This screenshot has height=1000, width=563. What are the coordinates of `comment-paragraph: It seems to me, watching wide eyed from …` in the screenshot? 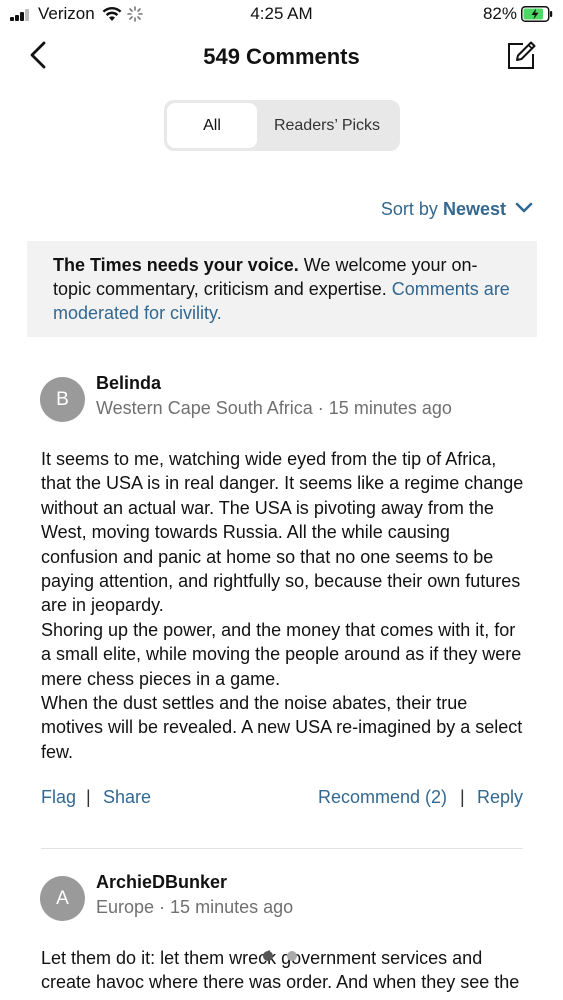 It's located at (282, 532).